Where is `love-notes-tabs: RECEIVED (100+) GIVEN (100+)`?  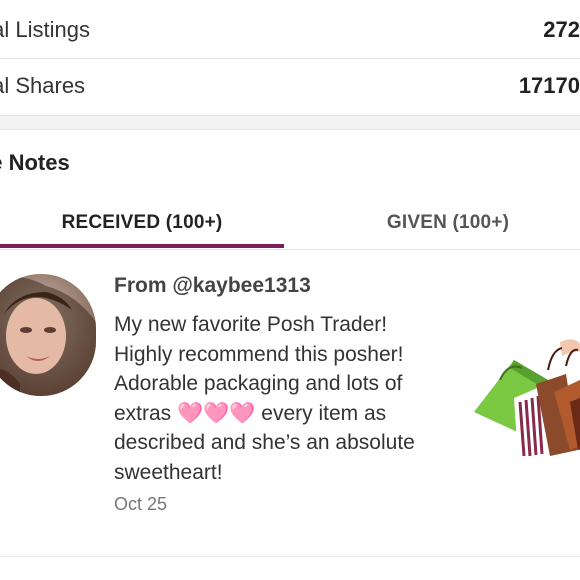 love-notes-tabs: RECEIVED (100+) GIVEN (100+) is located at coordinates (290, 223).